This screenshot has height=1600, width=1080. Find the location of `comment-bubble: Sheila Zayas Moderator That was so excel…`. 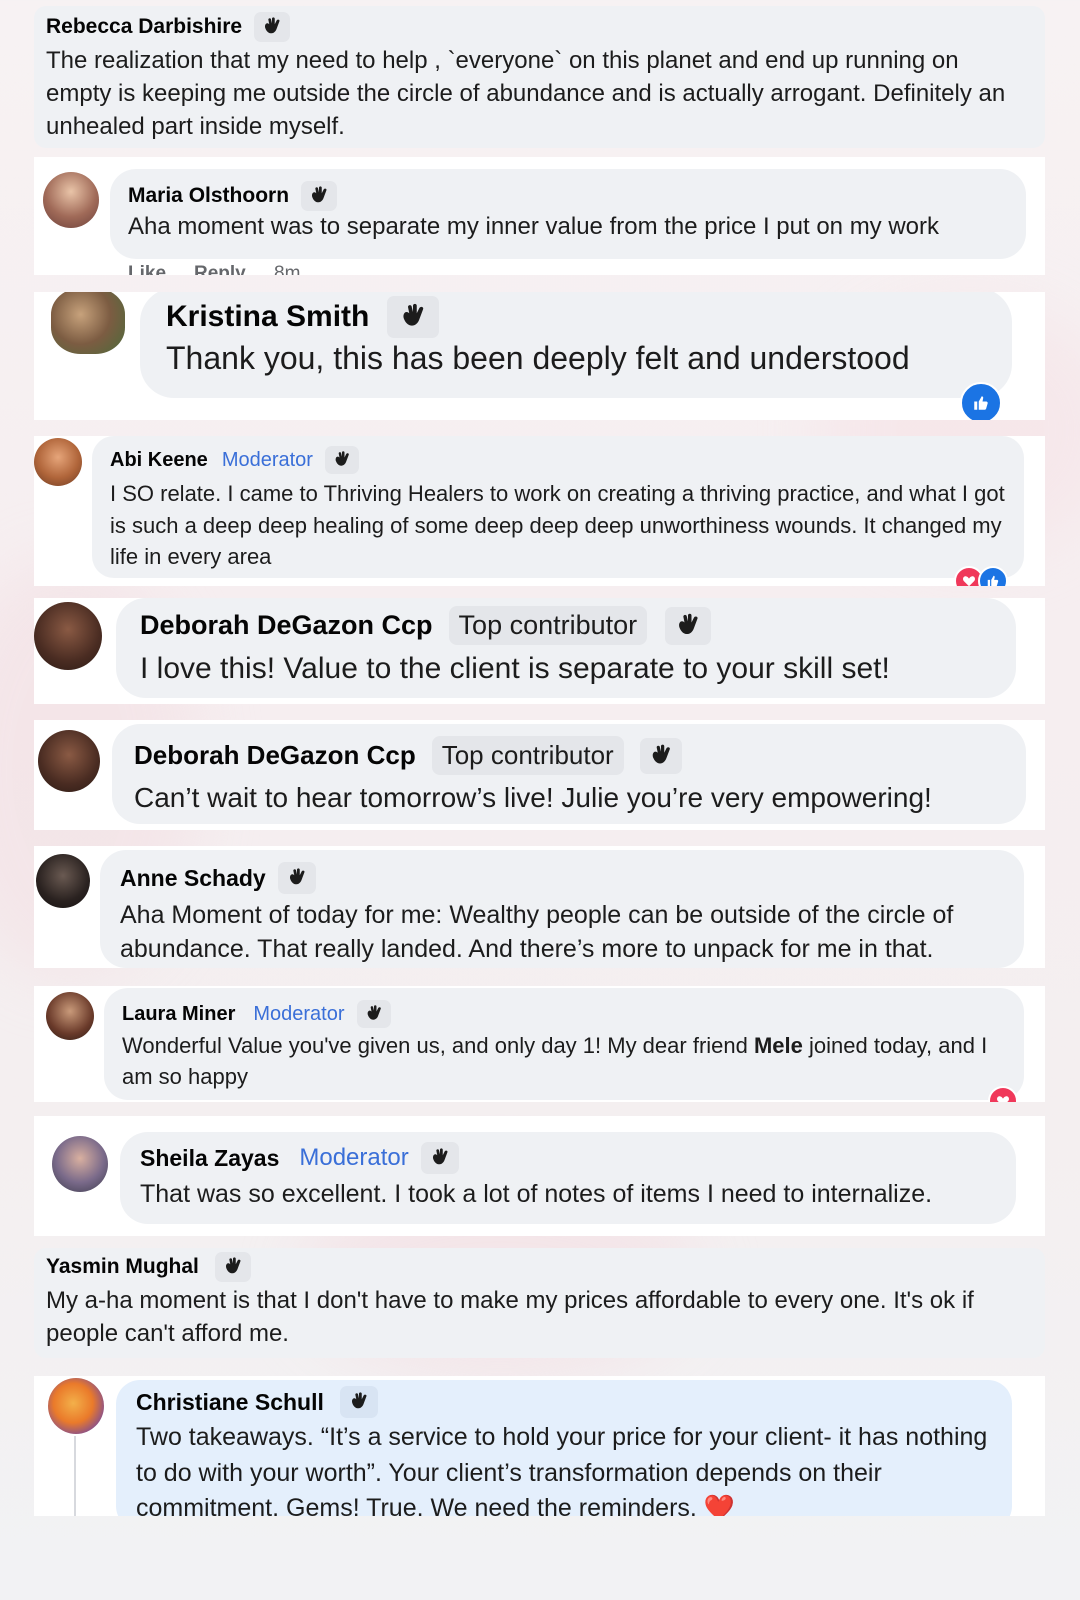

comment-bubble: Sheila Zayas Moderator That was so excel… is located at coordinates (568, 1178).